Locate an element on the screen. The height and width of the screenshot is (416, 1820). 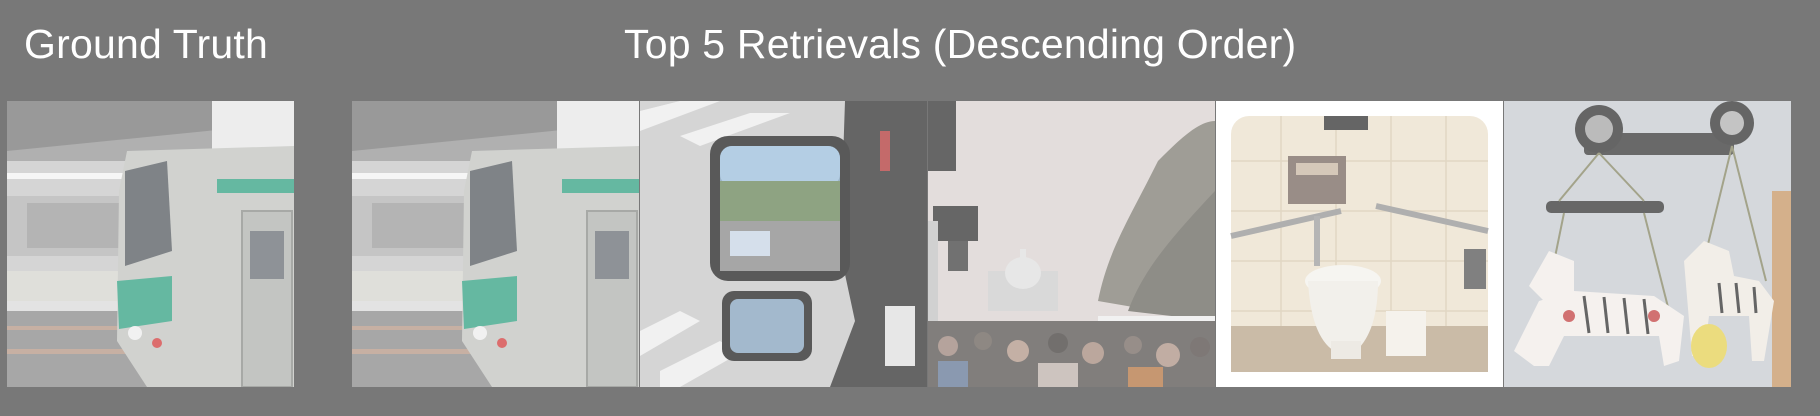
ground-truth-image is located at coordinates (150, 244).